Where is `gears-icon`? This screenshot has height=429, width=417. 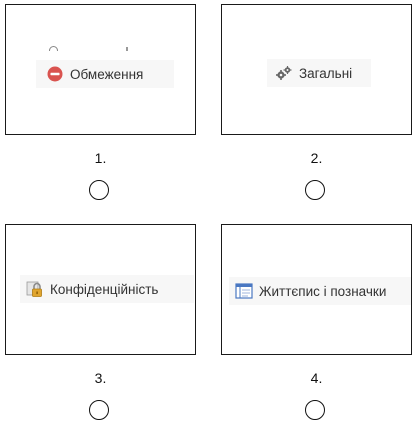 gears-icon is located at coordinates (284, 73).